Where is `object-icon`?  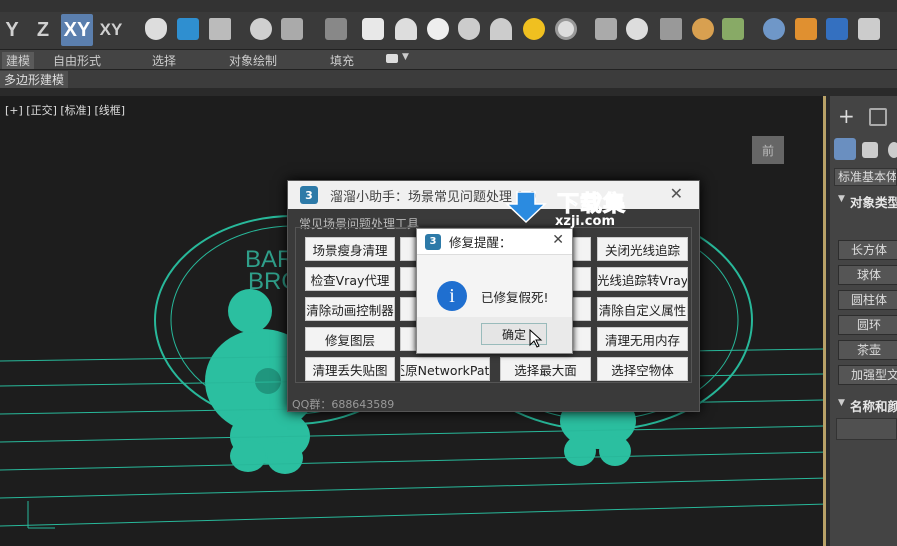
object-icon is located at coordinates (837, 29).